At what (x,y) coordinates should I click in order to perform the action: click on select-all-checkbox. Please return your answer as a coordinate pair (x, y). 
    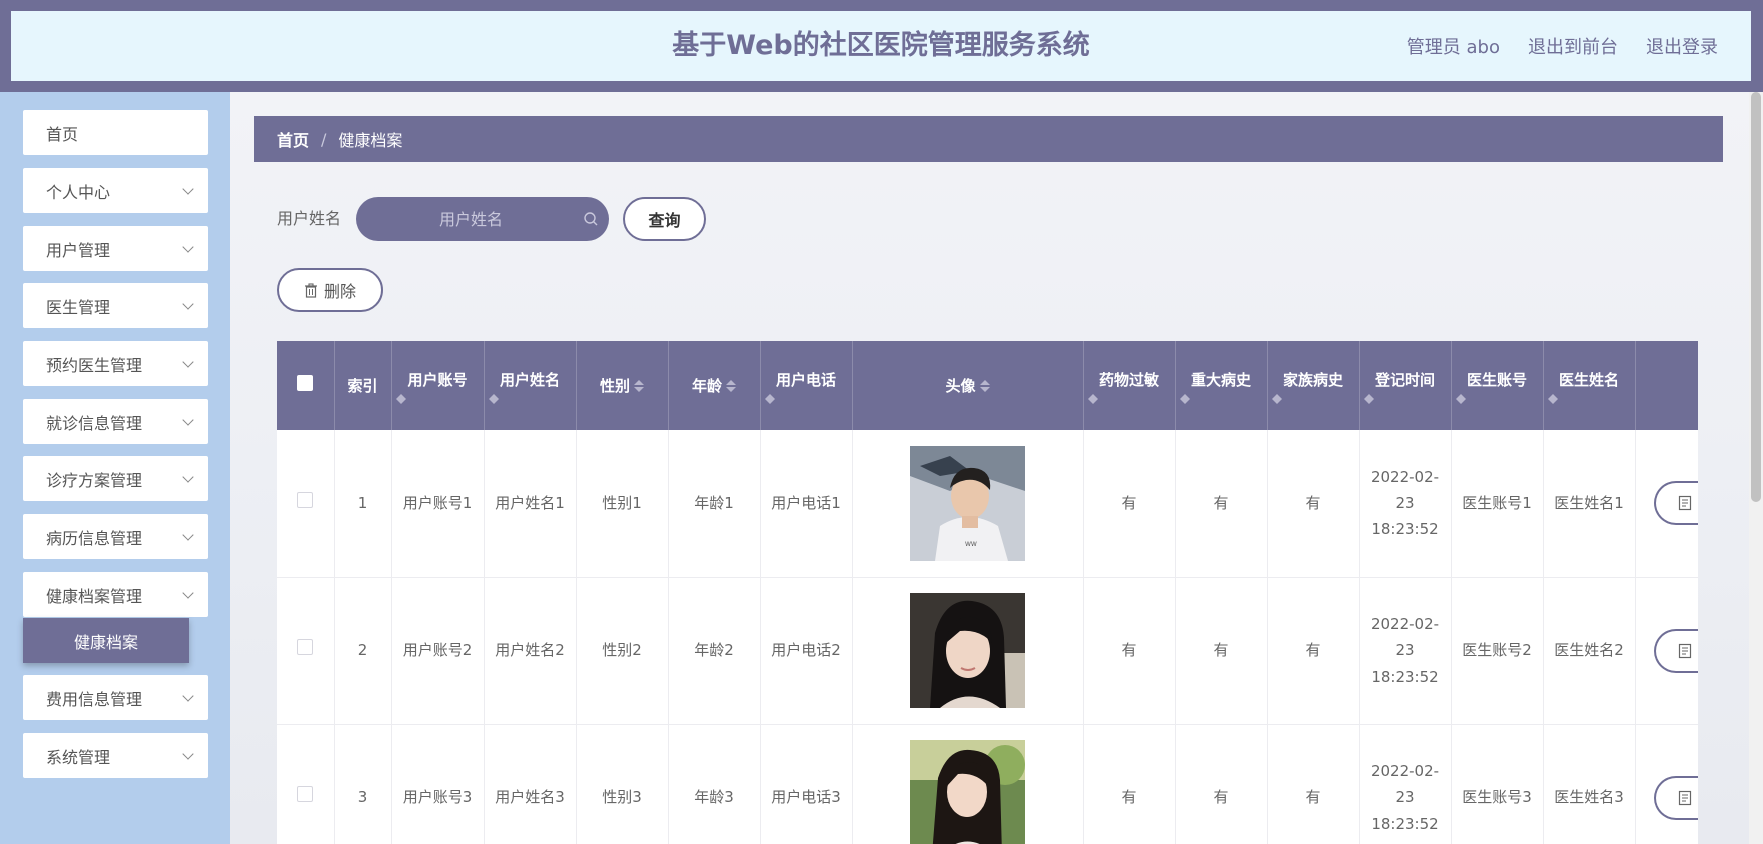
    Looking at the image, I should click on (305, 382).